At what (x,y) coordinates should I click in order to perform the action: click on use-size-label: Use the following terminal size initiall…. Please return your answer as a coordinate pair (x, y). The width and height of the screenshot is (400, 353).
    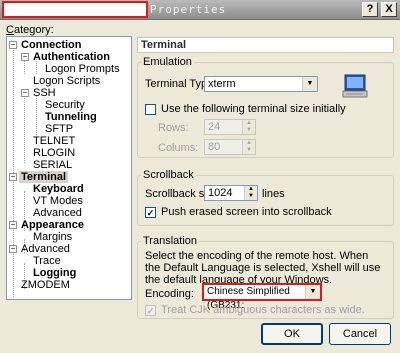
    Looking at the image, I should click on (253, 109).